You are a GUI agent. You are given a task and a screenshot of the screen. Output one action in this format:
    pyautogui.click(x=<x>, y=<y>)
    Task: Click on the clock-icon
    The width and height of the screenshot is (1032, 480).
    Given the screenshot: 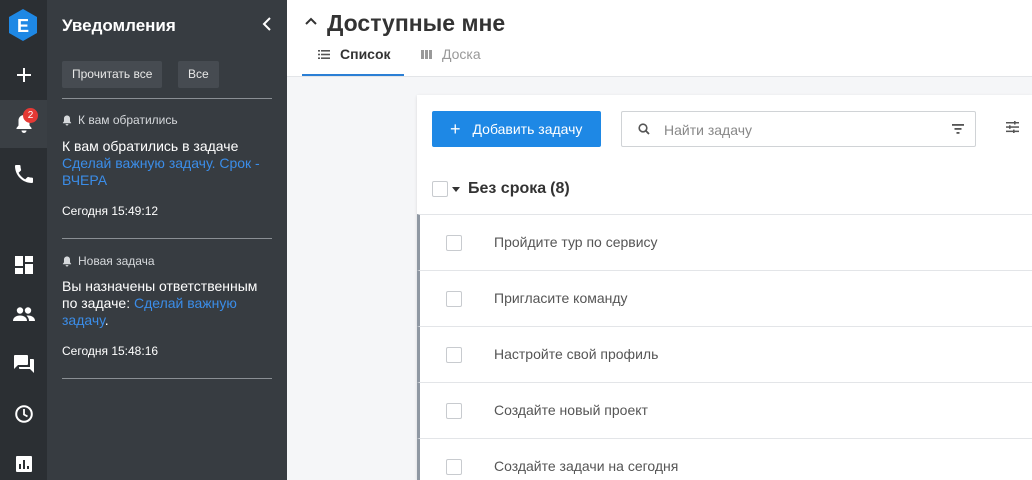 What is the action you would take?
    pyautogui.click(x=23, y=414)
    